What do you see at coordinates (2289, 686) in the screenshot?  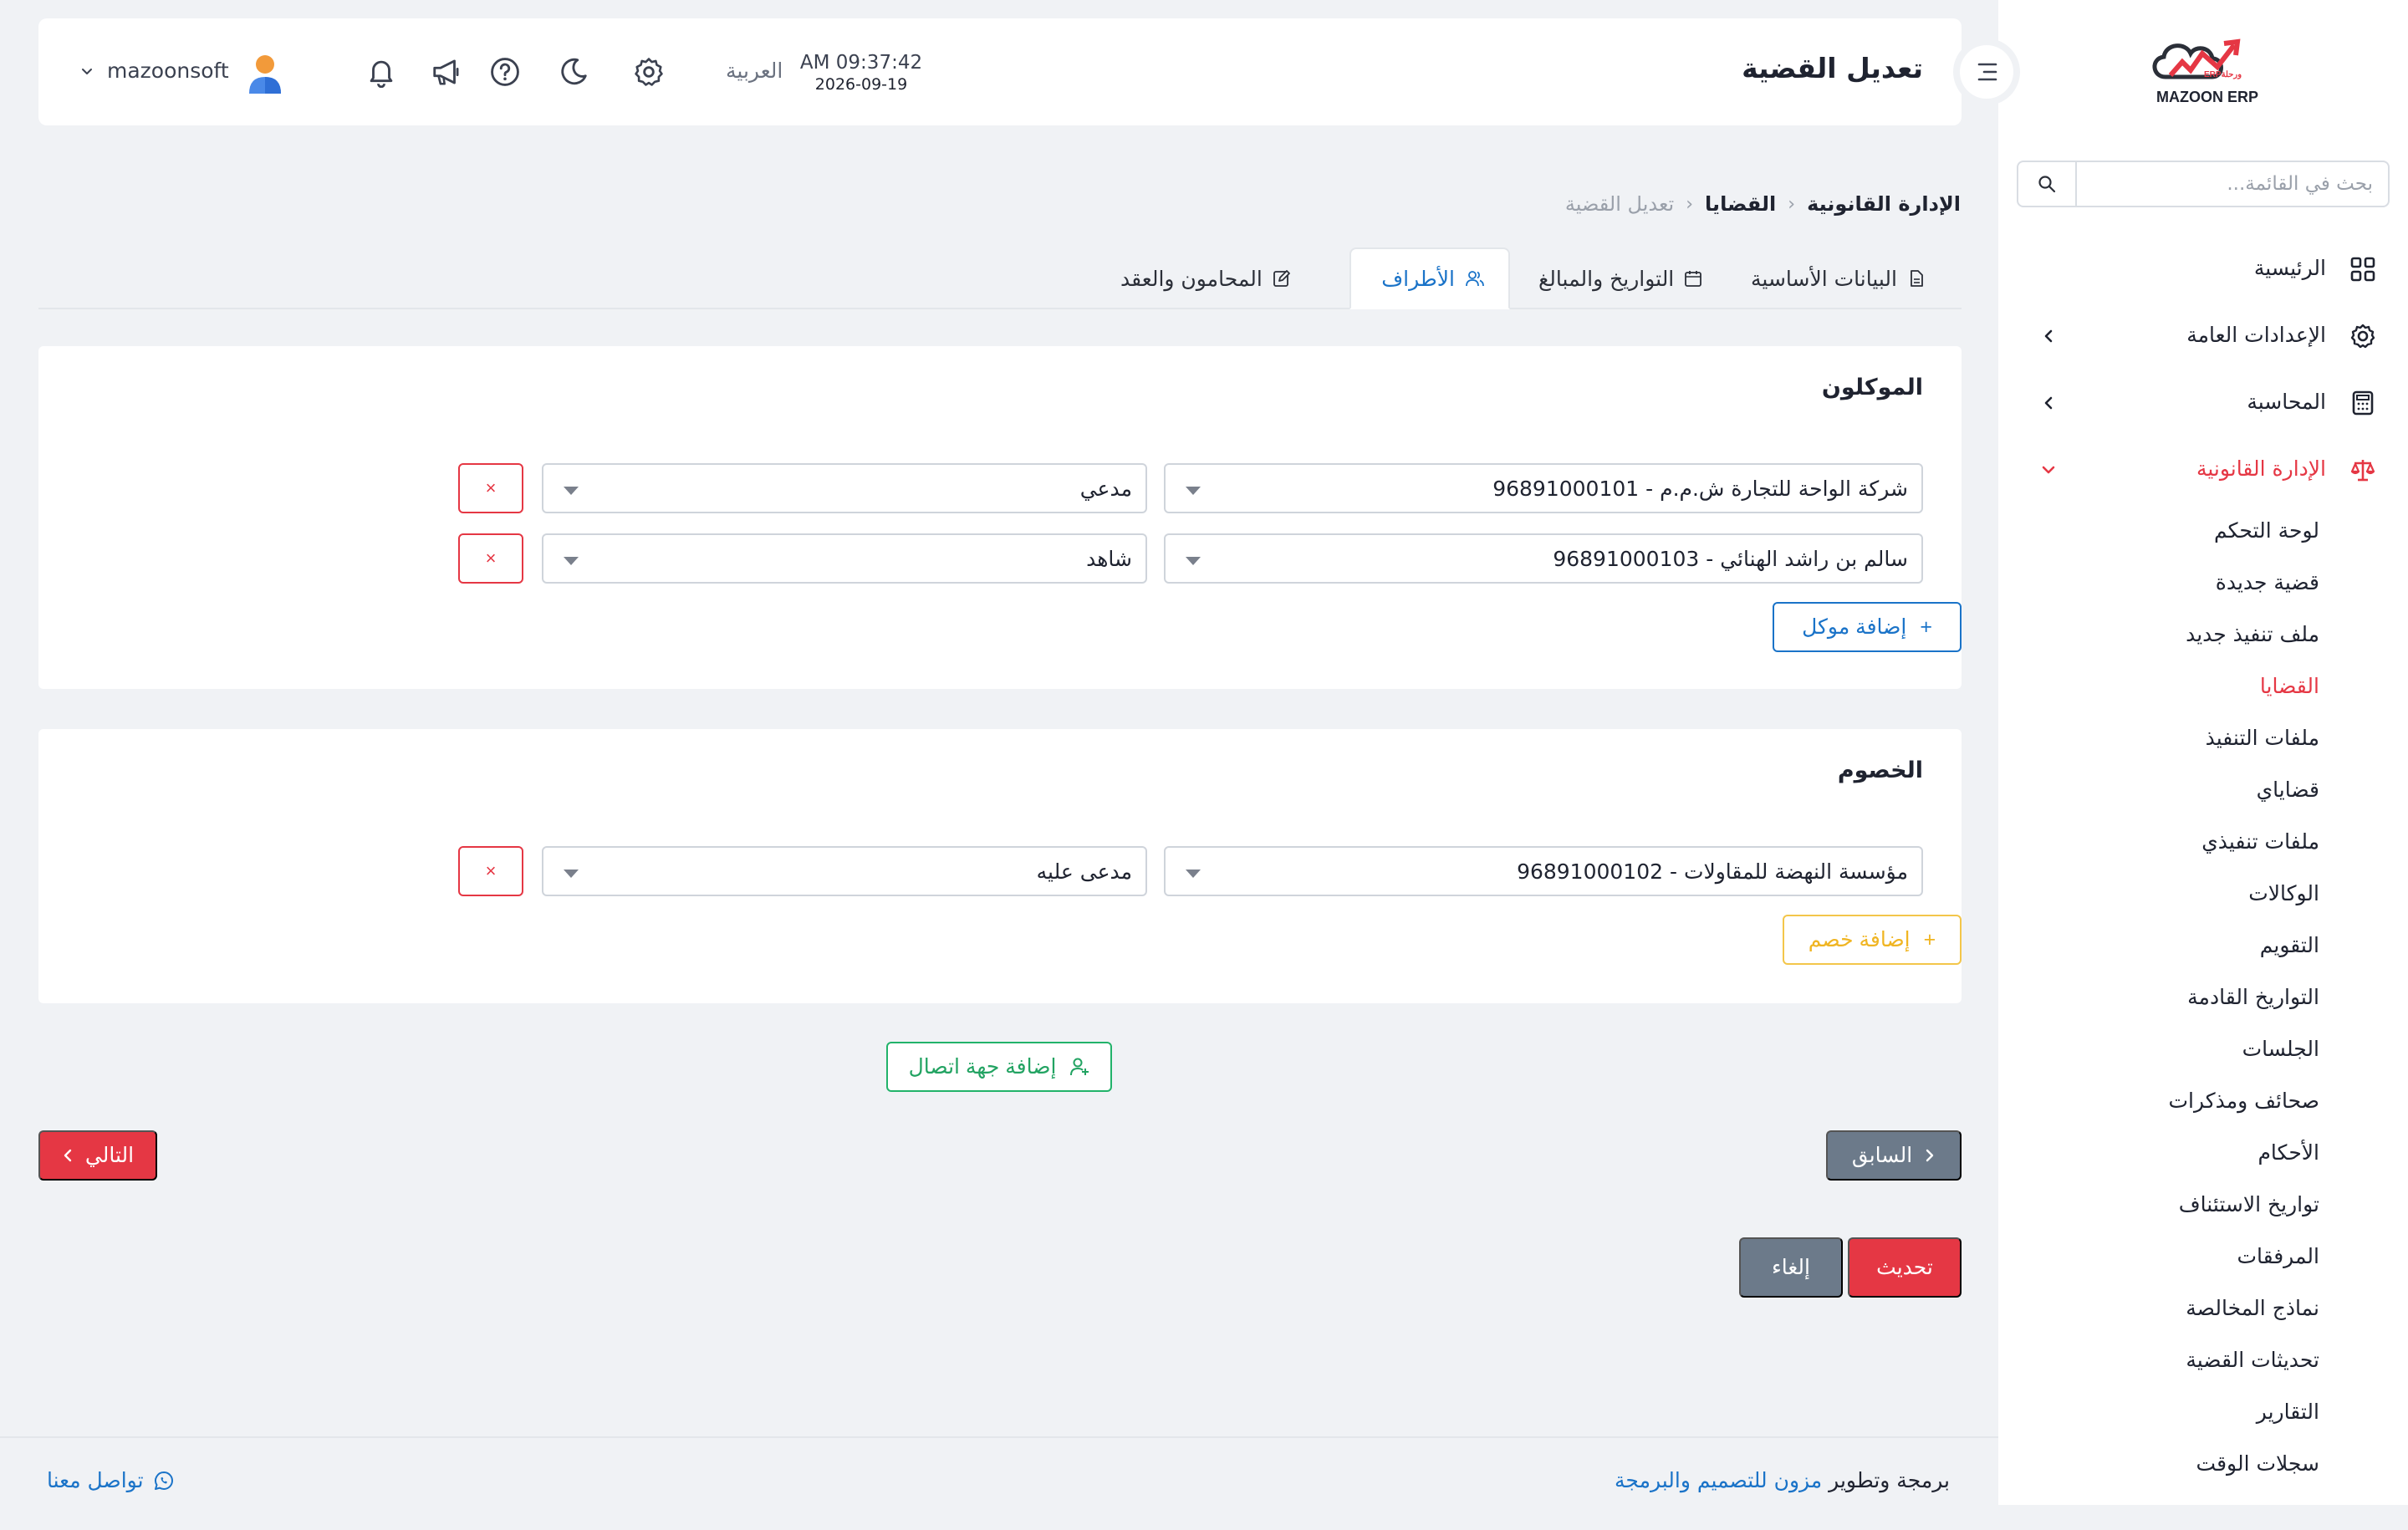 I see `sidebar-subitem-label: القضايا` at bounding box center [2289, 686].